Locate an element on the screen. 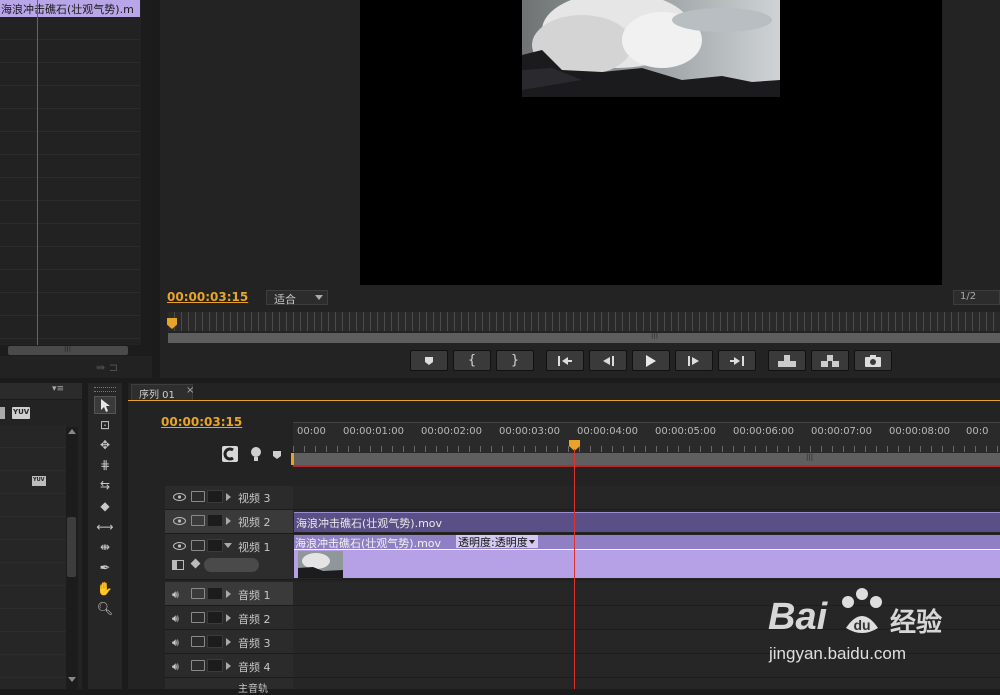  tab-close-icon: × is located at coordinates (190, 390).